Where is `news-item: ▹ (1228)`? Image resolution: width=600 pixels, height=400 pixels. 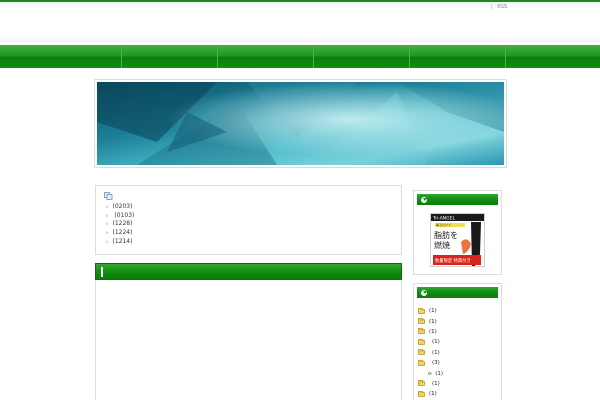 news-item: ▹ (1228) is located at coordinates (248, 224).